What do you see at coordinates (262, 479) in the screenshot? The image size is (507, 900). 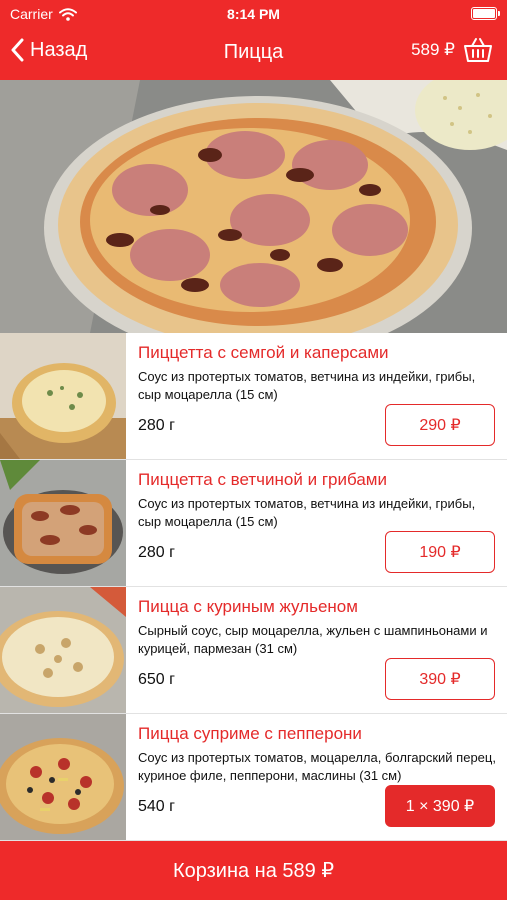 I see `product-name: Пиццетта с ветчиной и грибами` at bounding box center [262, 479].